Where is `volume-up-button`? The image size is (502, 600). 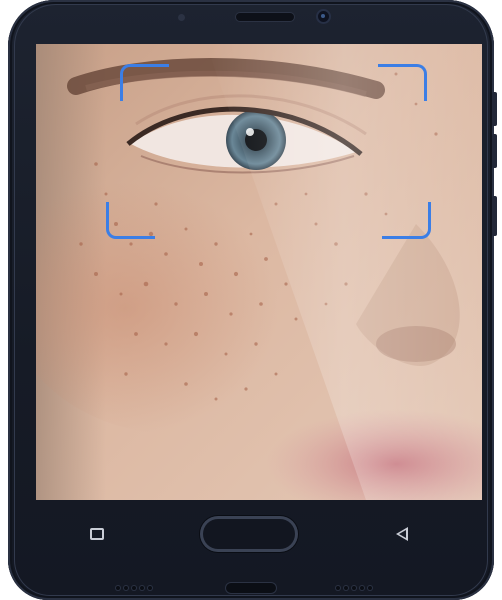
volume-up-button is located at coordinates (494, 109).